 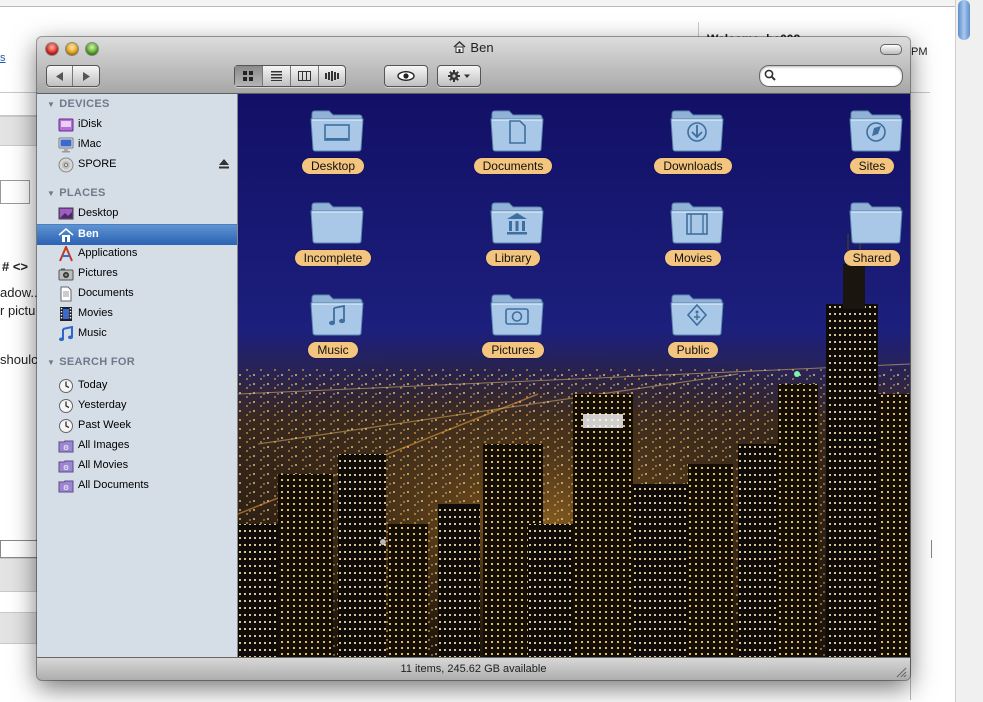 I want to click on sidebar-item-label: Music, so click(x=92, y=333).